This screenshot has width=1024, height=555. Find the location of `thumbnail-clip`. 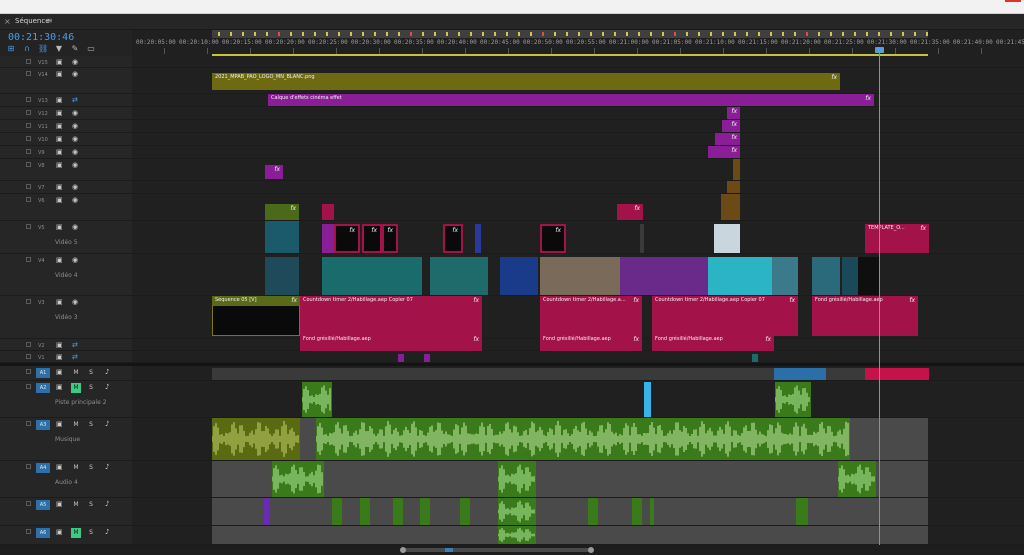

thumbnail-clip is located at coordinates (727, 238).